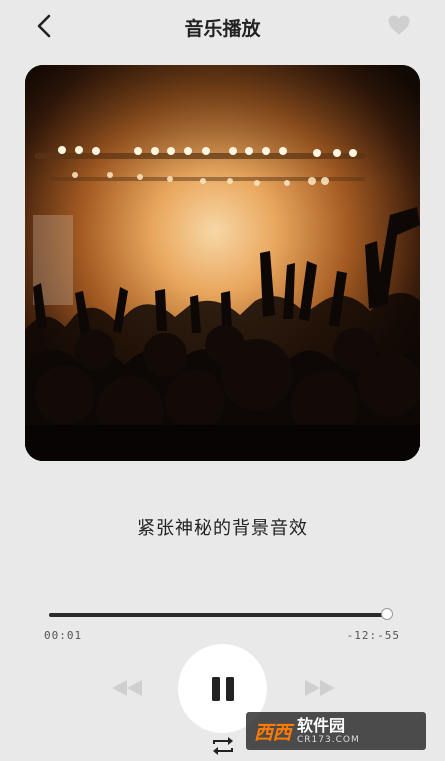 The image size is (445, 761). Describe the element at coordinates (273, 732) in the screenshot. I see `watermark-brand: 西西` at that location.